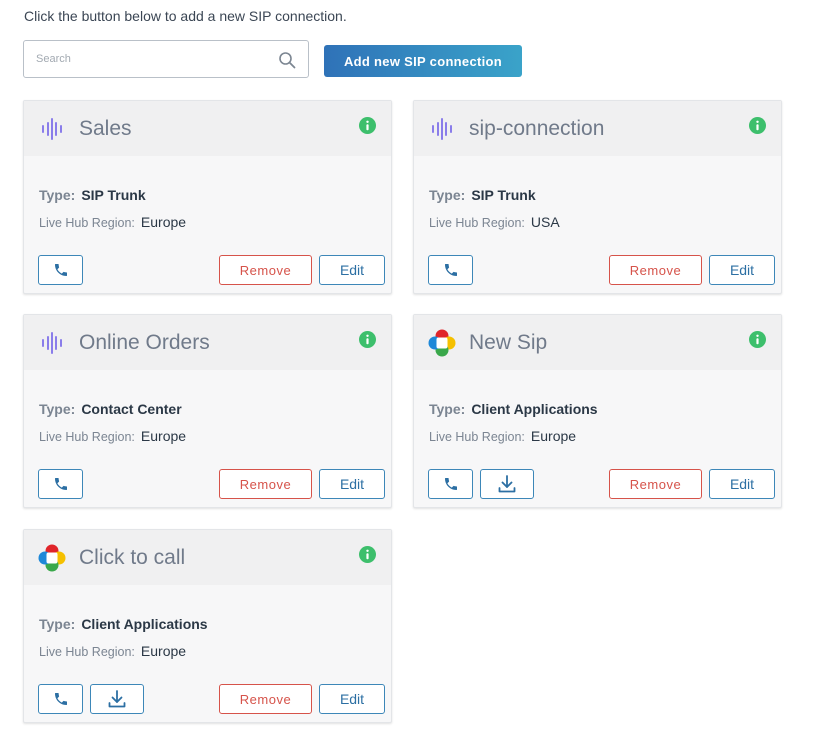 Image resolution: width=822 pixels, height=747 pixels. Describe the element at coordinates (545, 222) in the screenshot. I see `region-value: USA` at that location.